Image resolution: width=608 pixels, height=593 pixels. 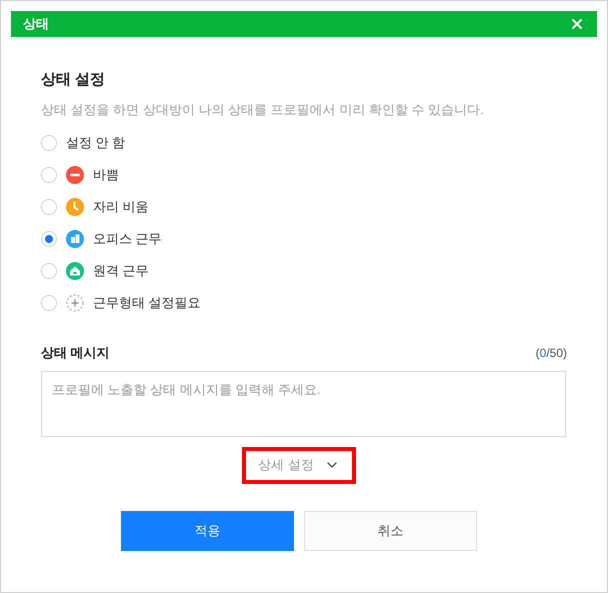 What do you see at coordinates (75, 303) in the screenshot?
I see `plus-circle-icon` at bounding box center [75, 303].